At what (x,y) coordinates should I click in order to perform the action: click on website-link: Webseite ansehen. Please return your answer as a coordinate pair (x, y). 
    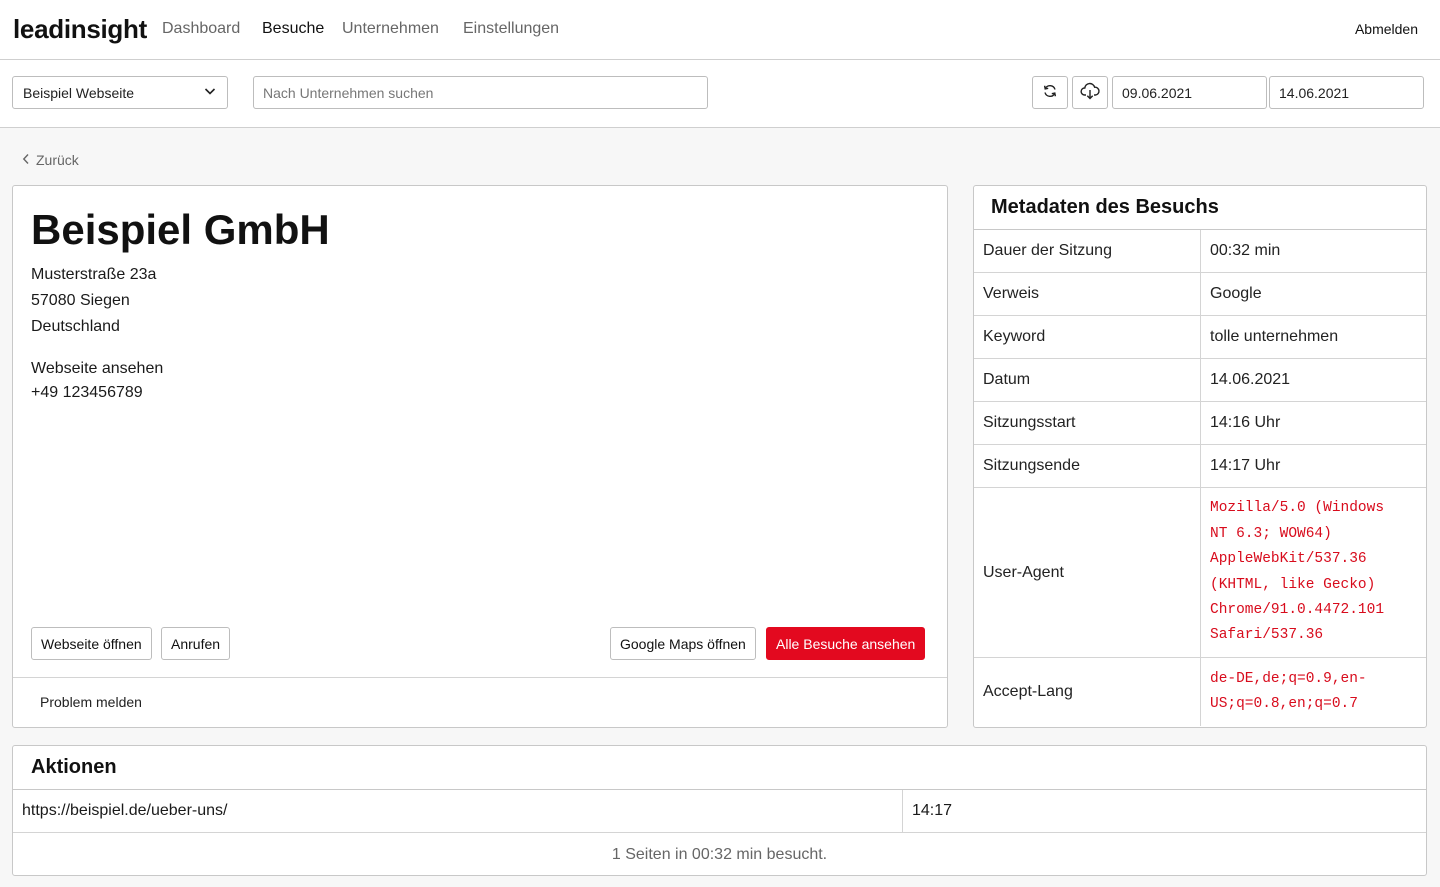
    Looking at the image, I should click on (97, 369).